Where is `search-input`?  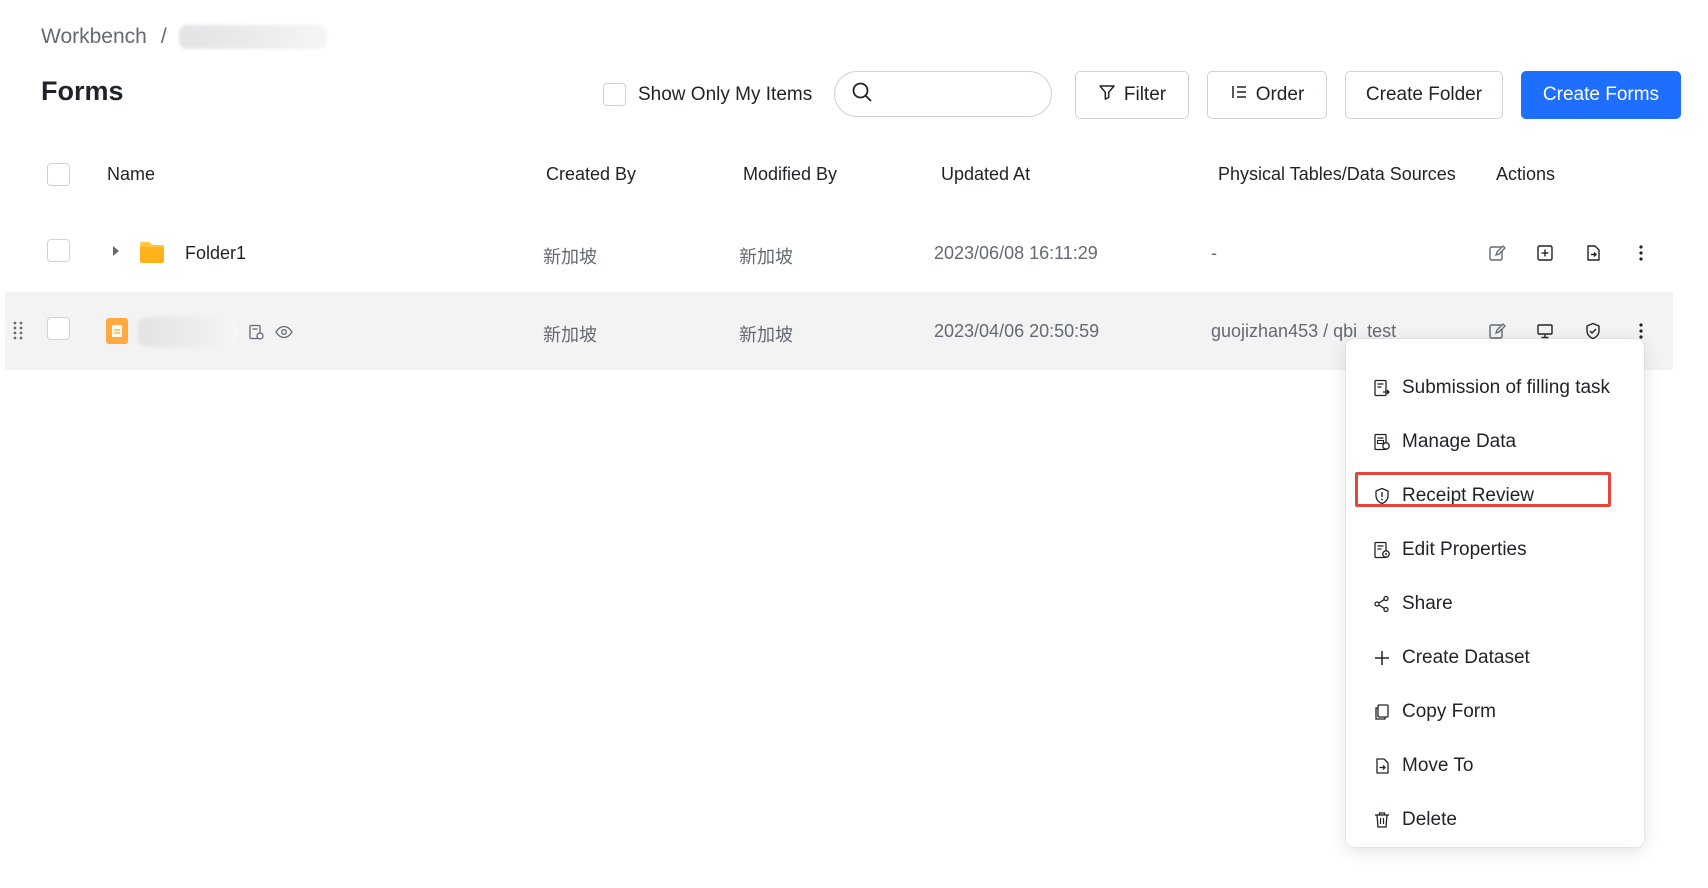
search-input is located at coordinates (963, 94).